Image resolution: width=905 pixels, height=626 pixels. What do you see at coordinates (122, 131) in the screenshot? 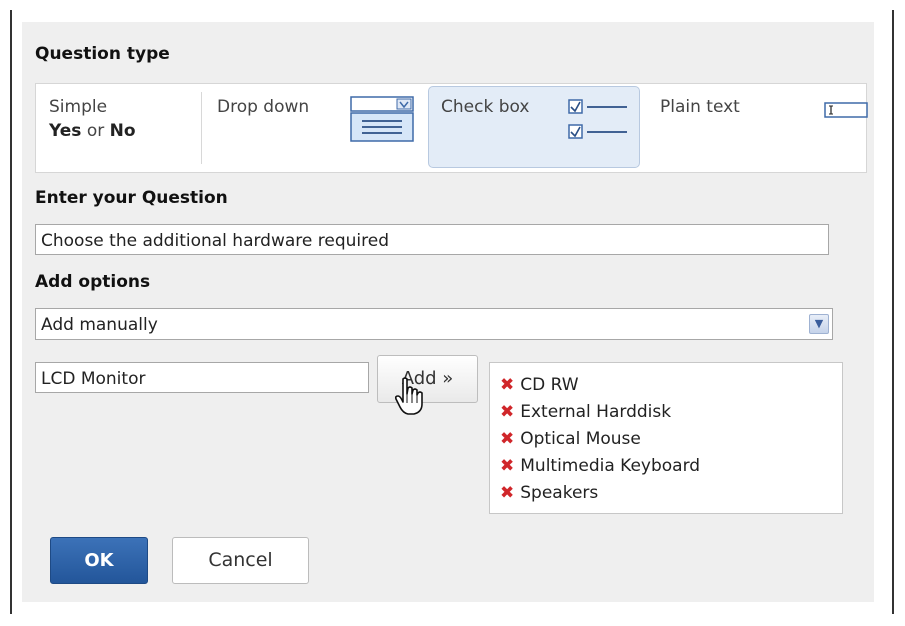
I see `simple-no-label: No` at bounding box center [122, 131].